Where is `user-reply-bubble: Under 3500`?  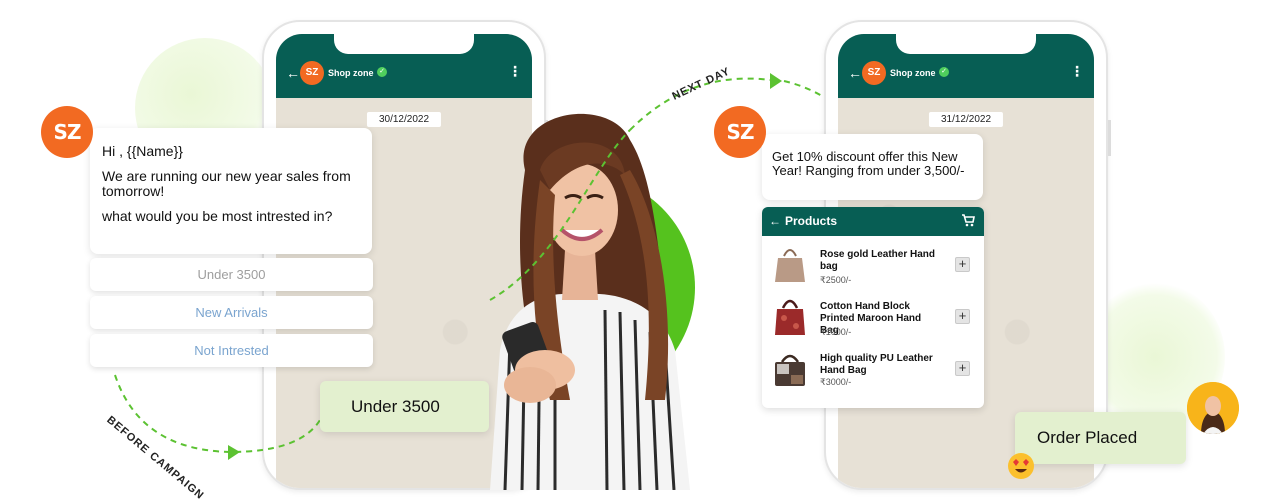
user-reply-bubble: Under 3500 is located at coordinates (404, 406).